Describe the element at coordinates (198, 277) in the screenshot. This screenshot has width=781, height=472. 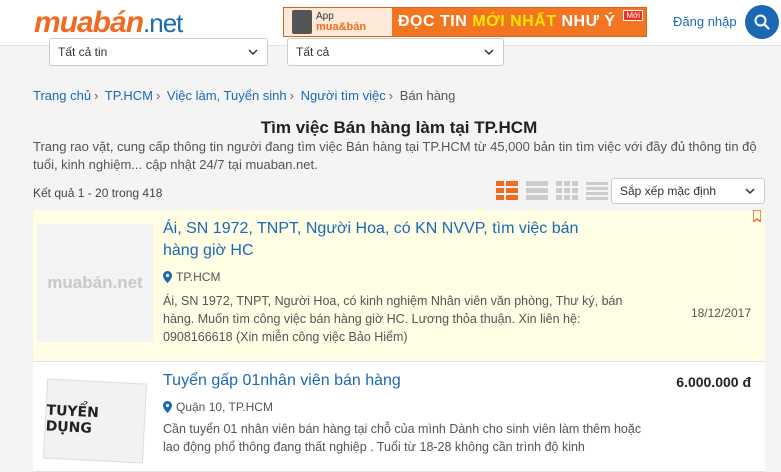
I see `listing-location-text: TP.HCM` at that location.